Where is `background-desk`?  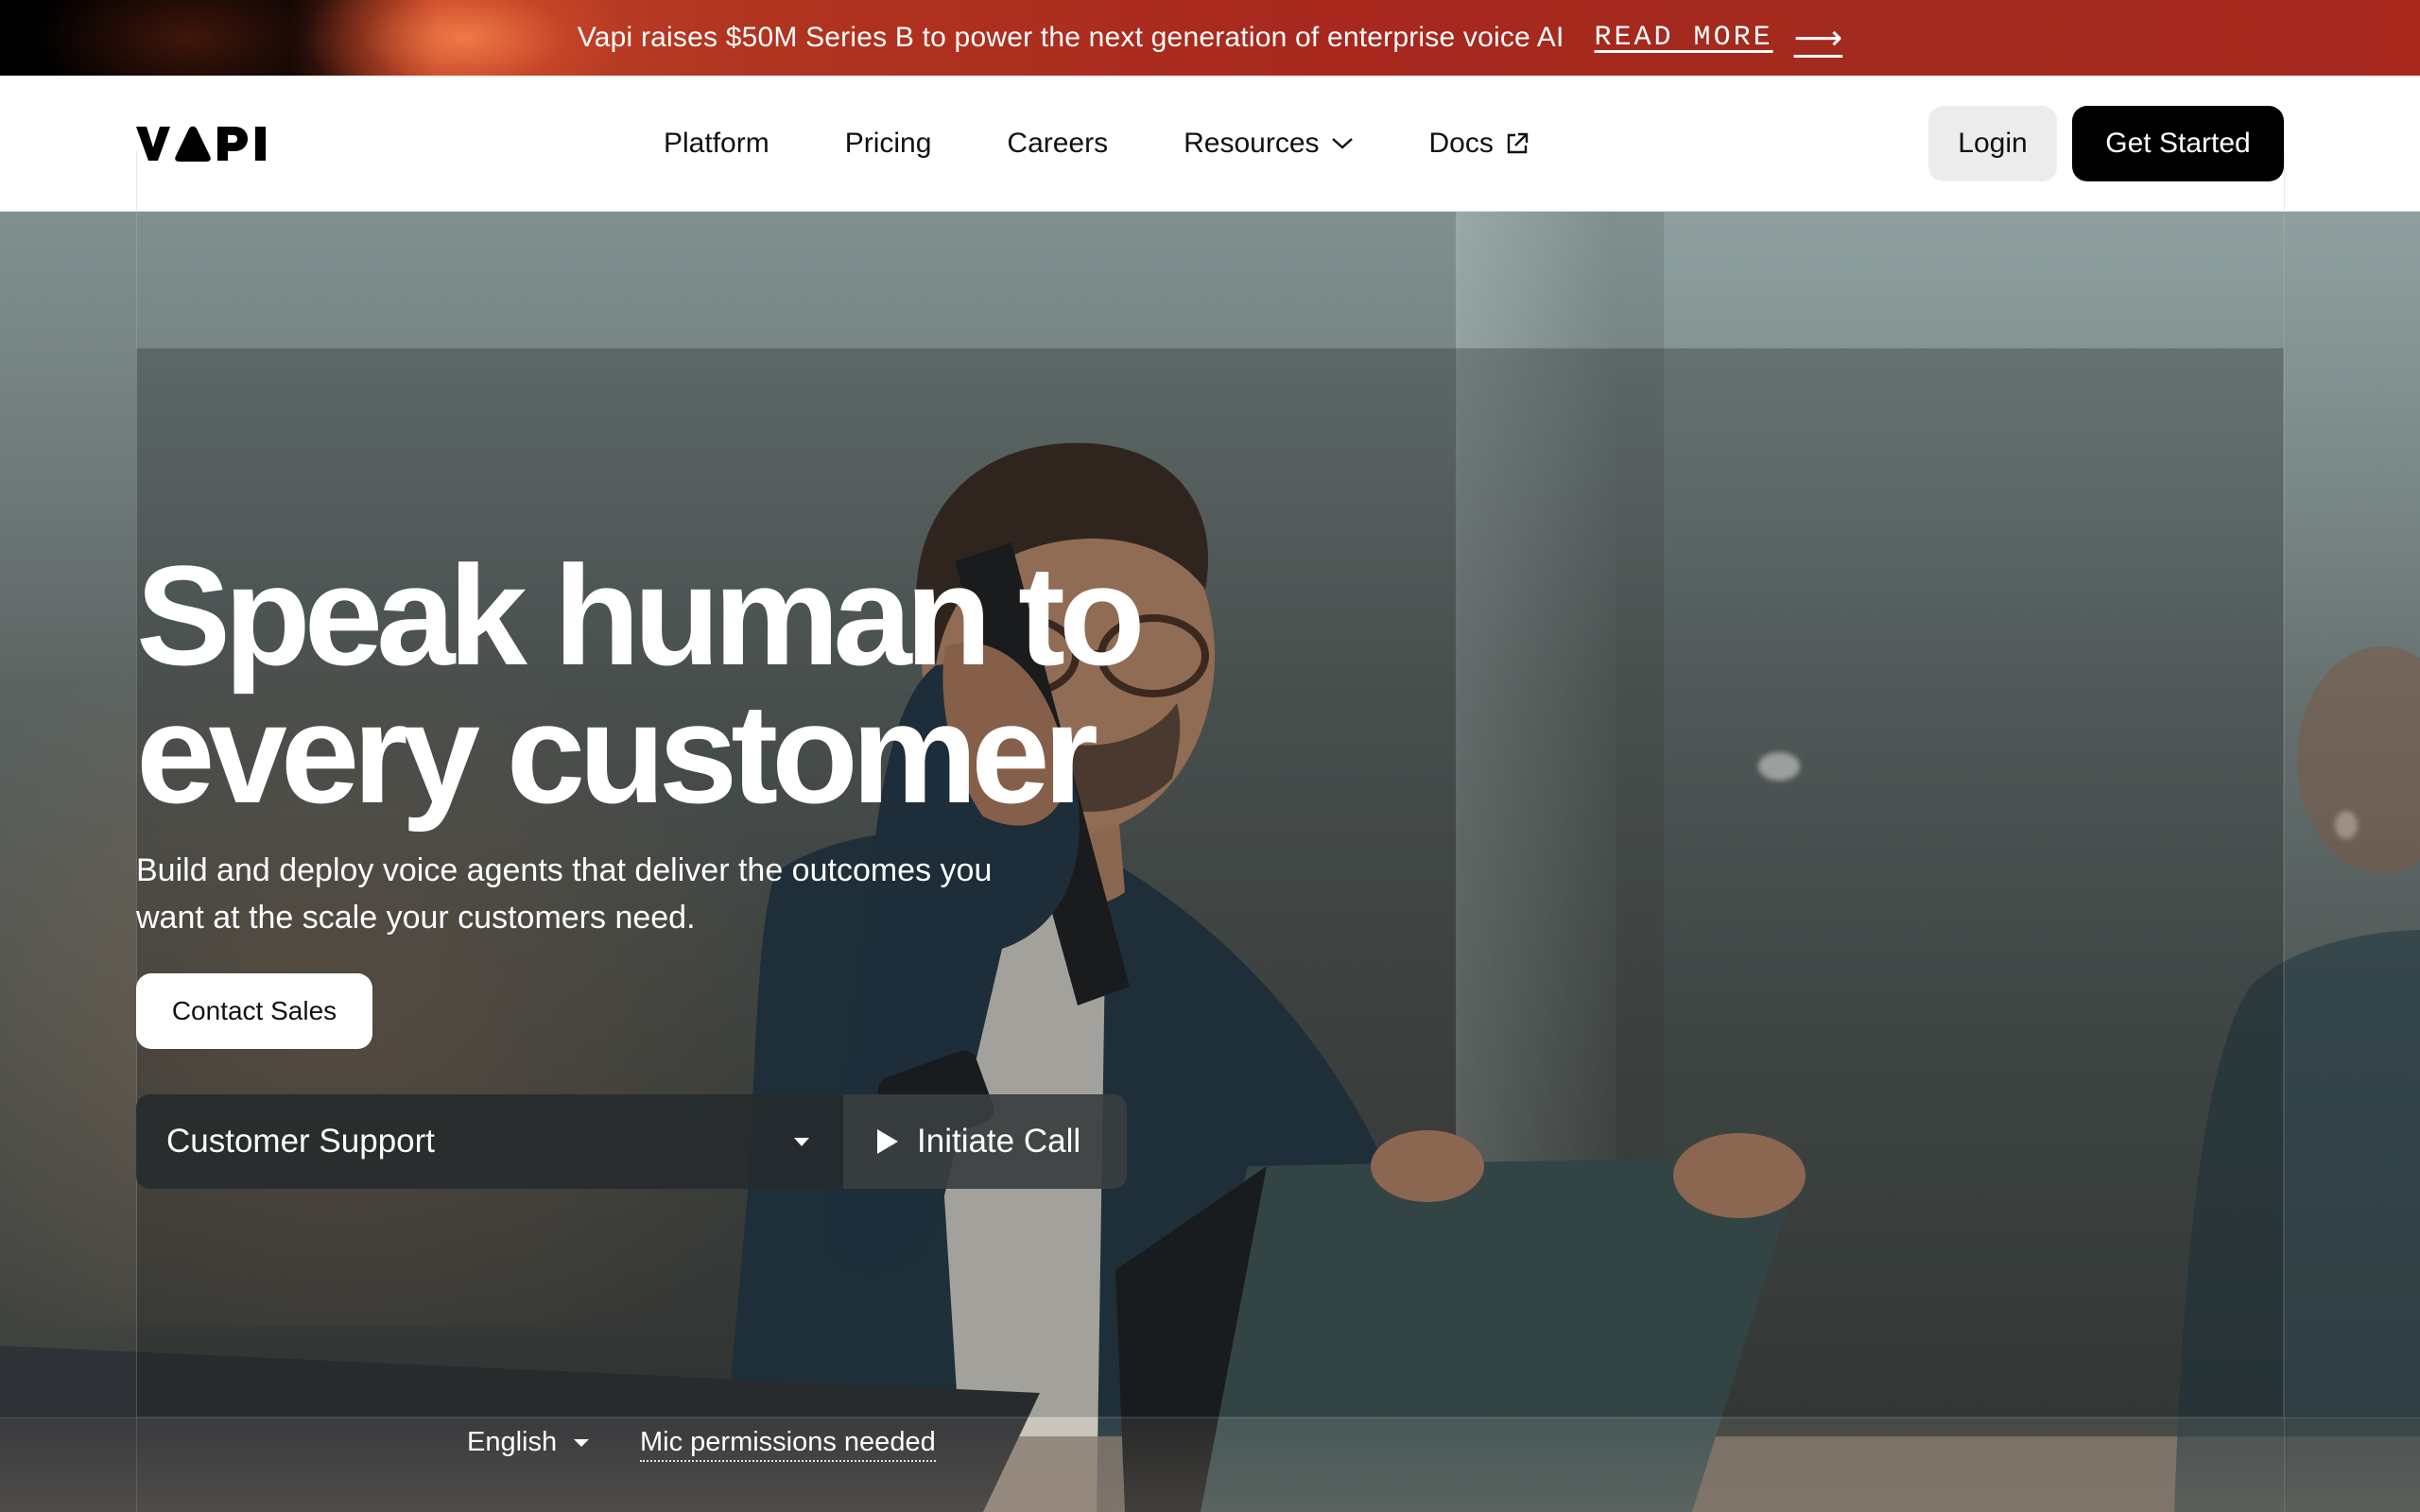
background-desk is located at coordinates (1210, 1465).